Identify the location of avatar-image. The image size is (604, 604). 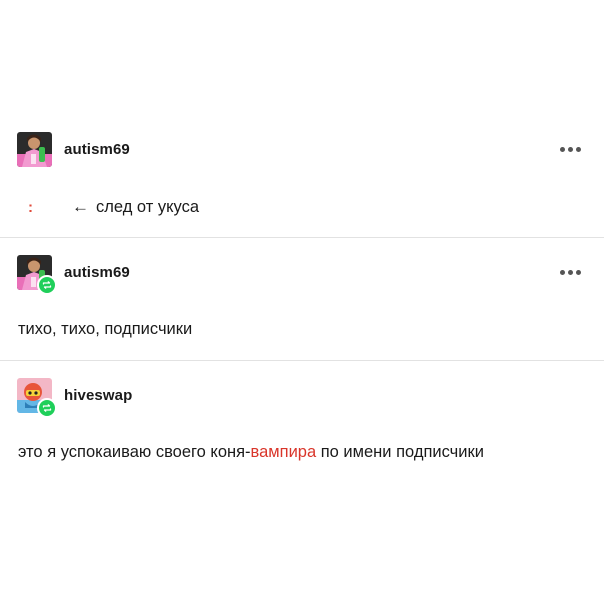
(34, 149).